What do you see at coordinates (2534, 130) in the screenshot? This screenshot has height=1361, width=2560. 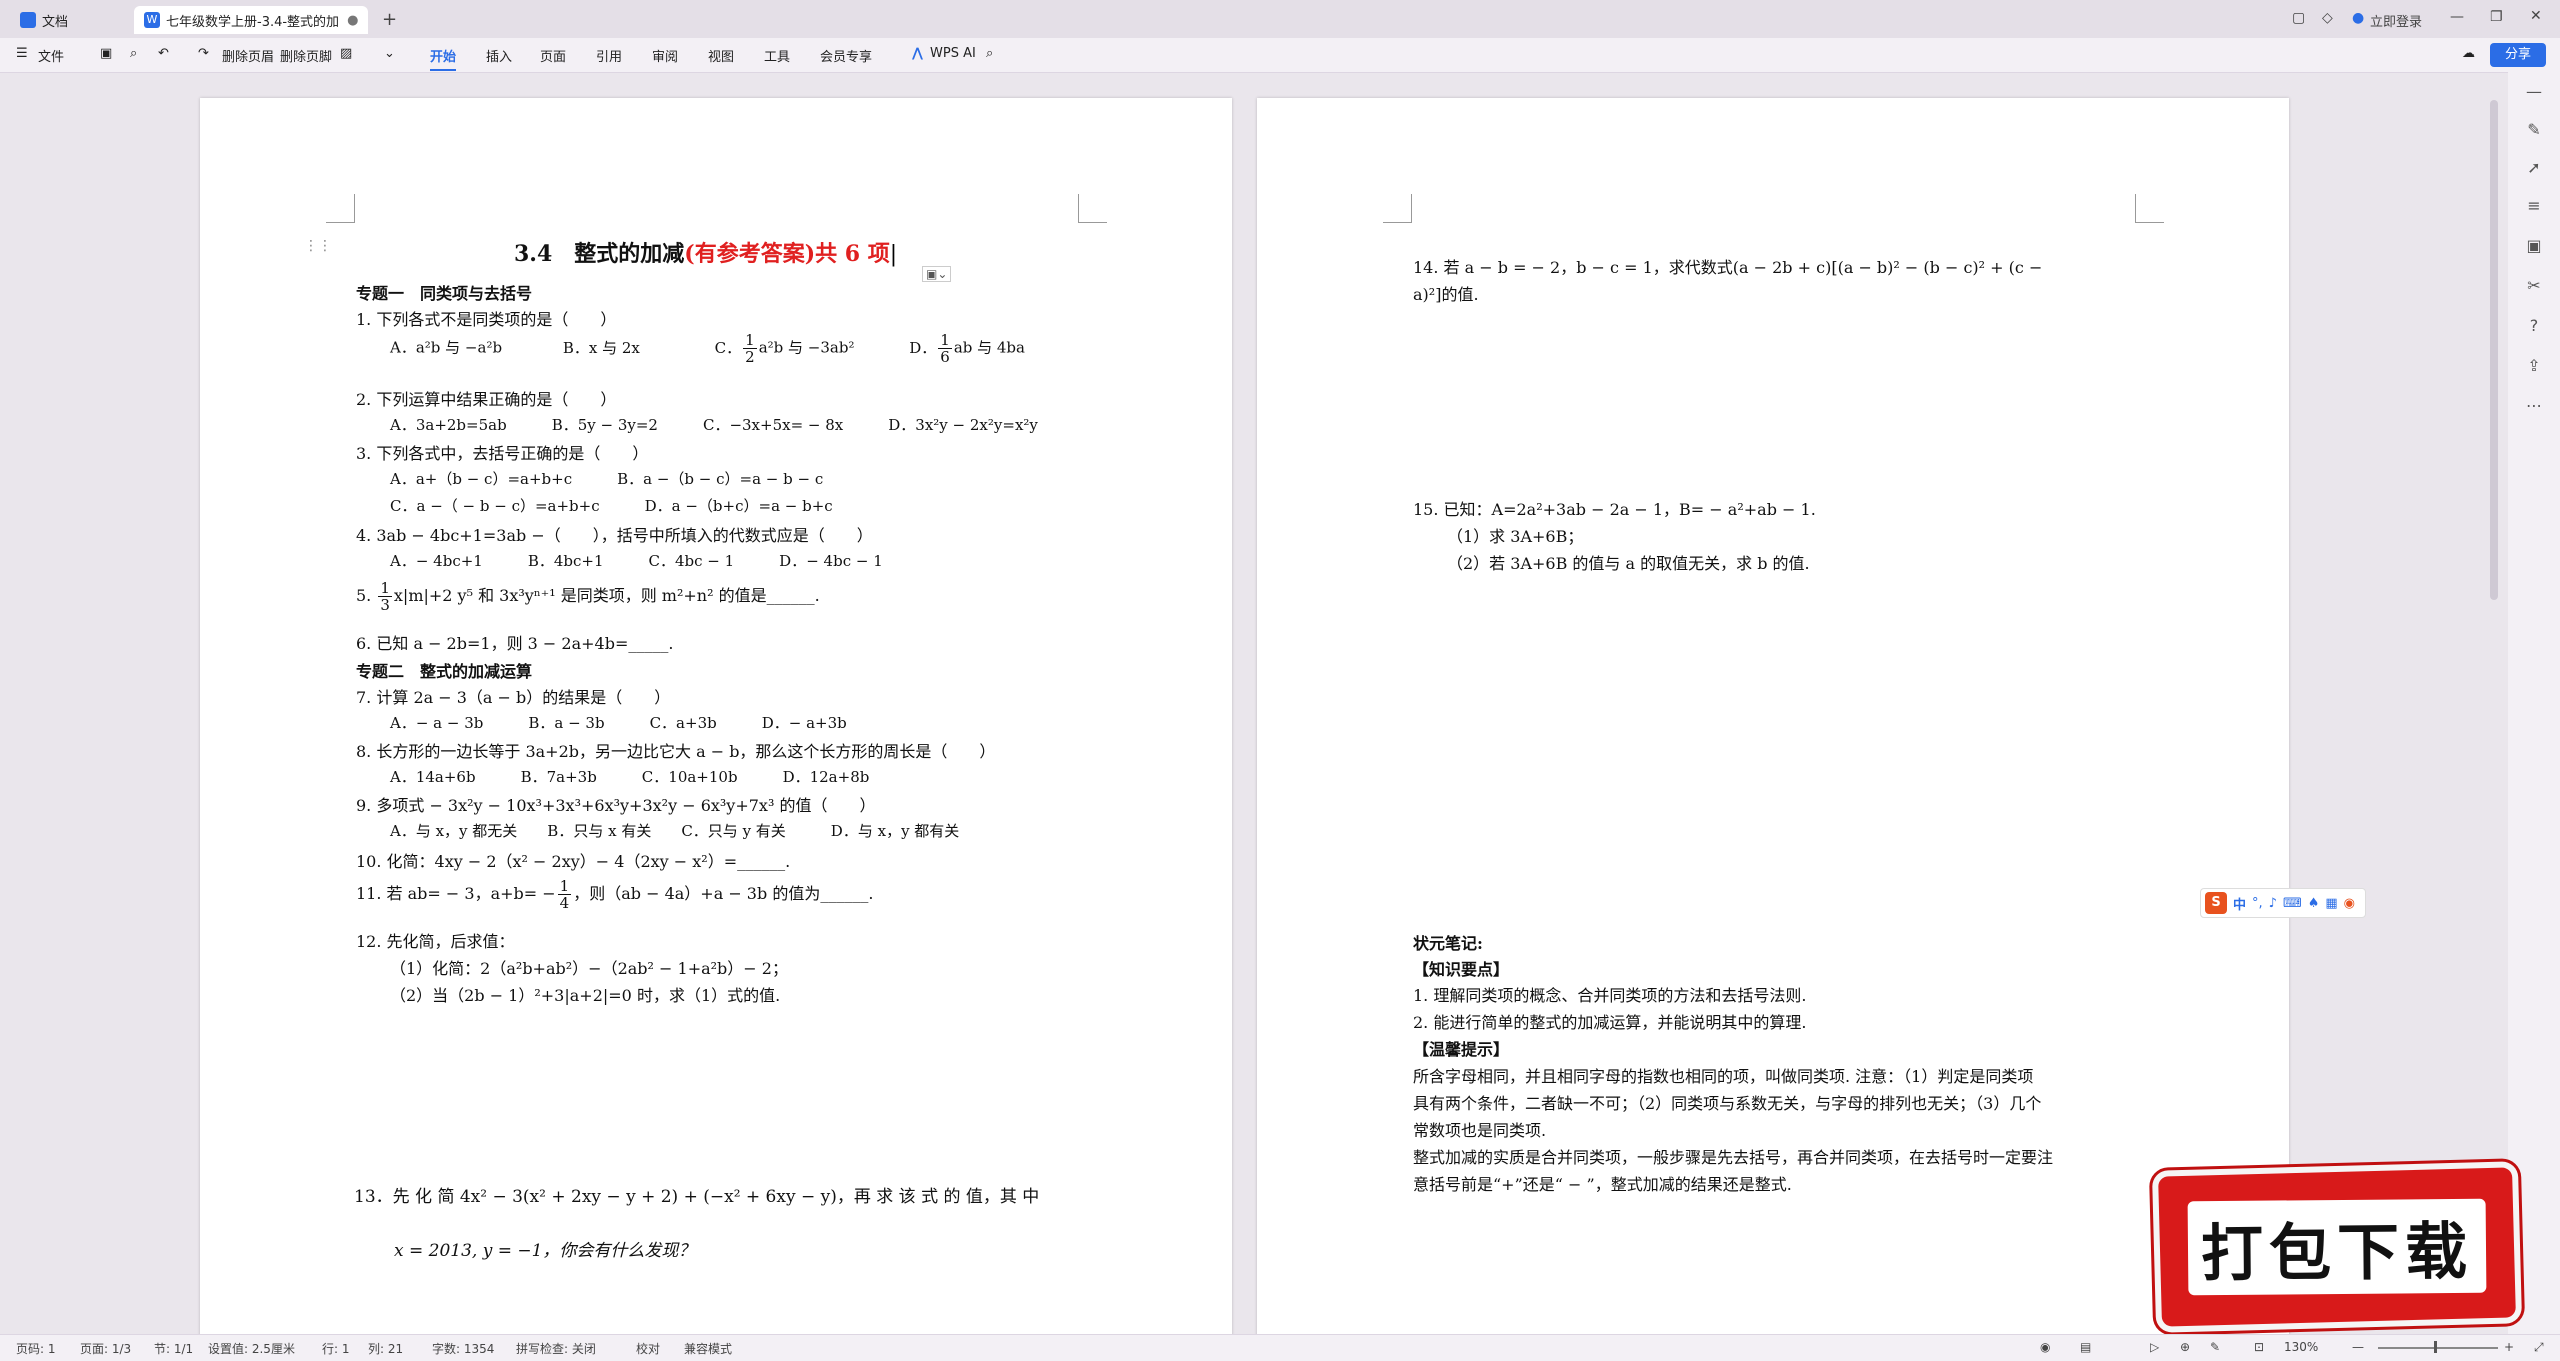 I see `edit-icon: ✎` at bounding box center [2534, 130].